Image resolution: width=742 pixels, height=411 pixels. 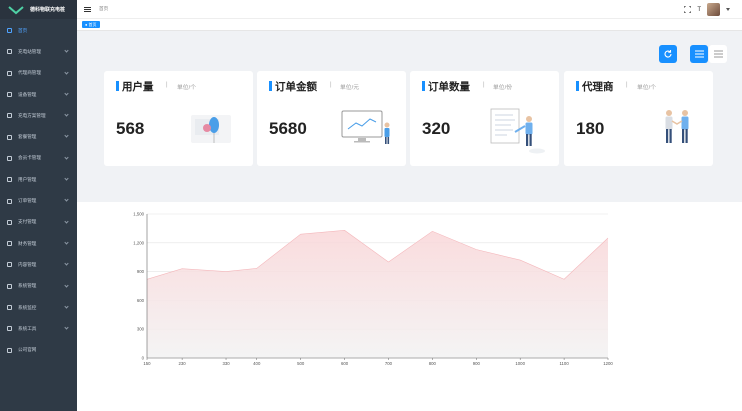 What do you see at coordinates (449, 87) in the screenshot?
I see `card-title: 订单数量` at bounding box center [449, 87].